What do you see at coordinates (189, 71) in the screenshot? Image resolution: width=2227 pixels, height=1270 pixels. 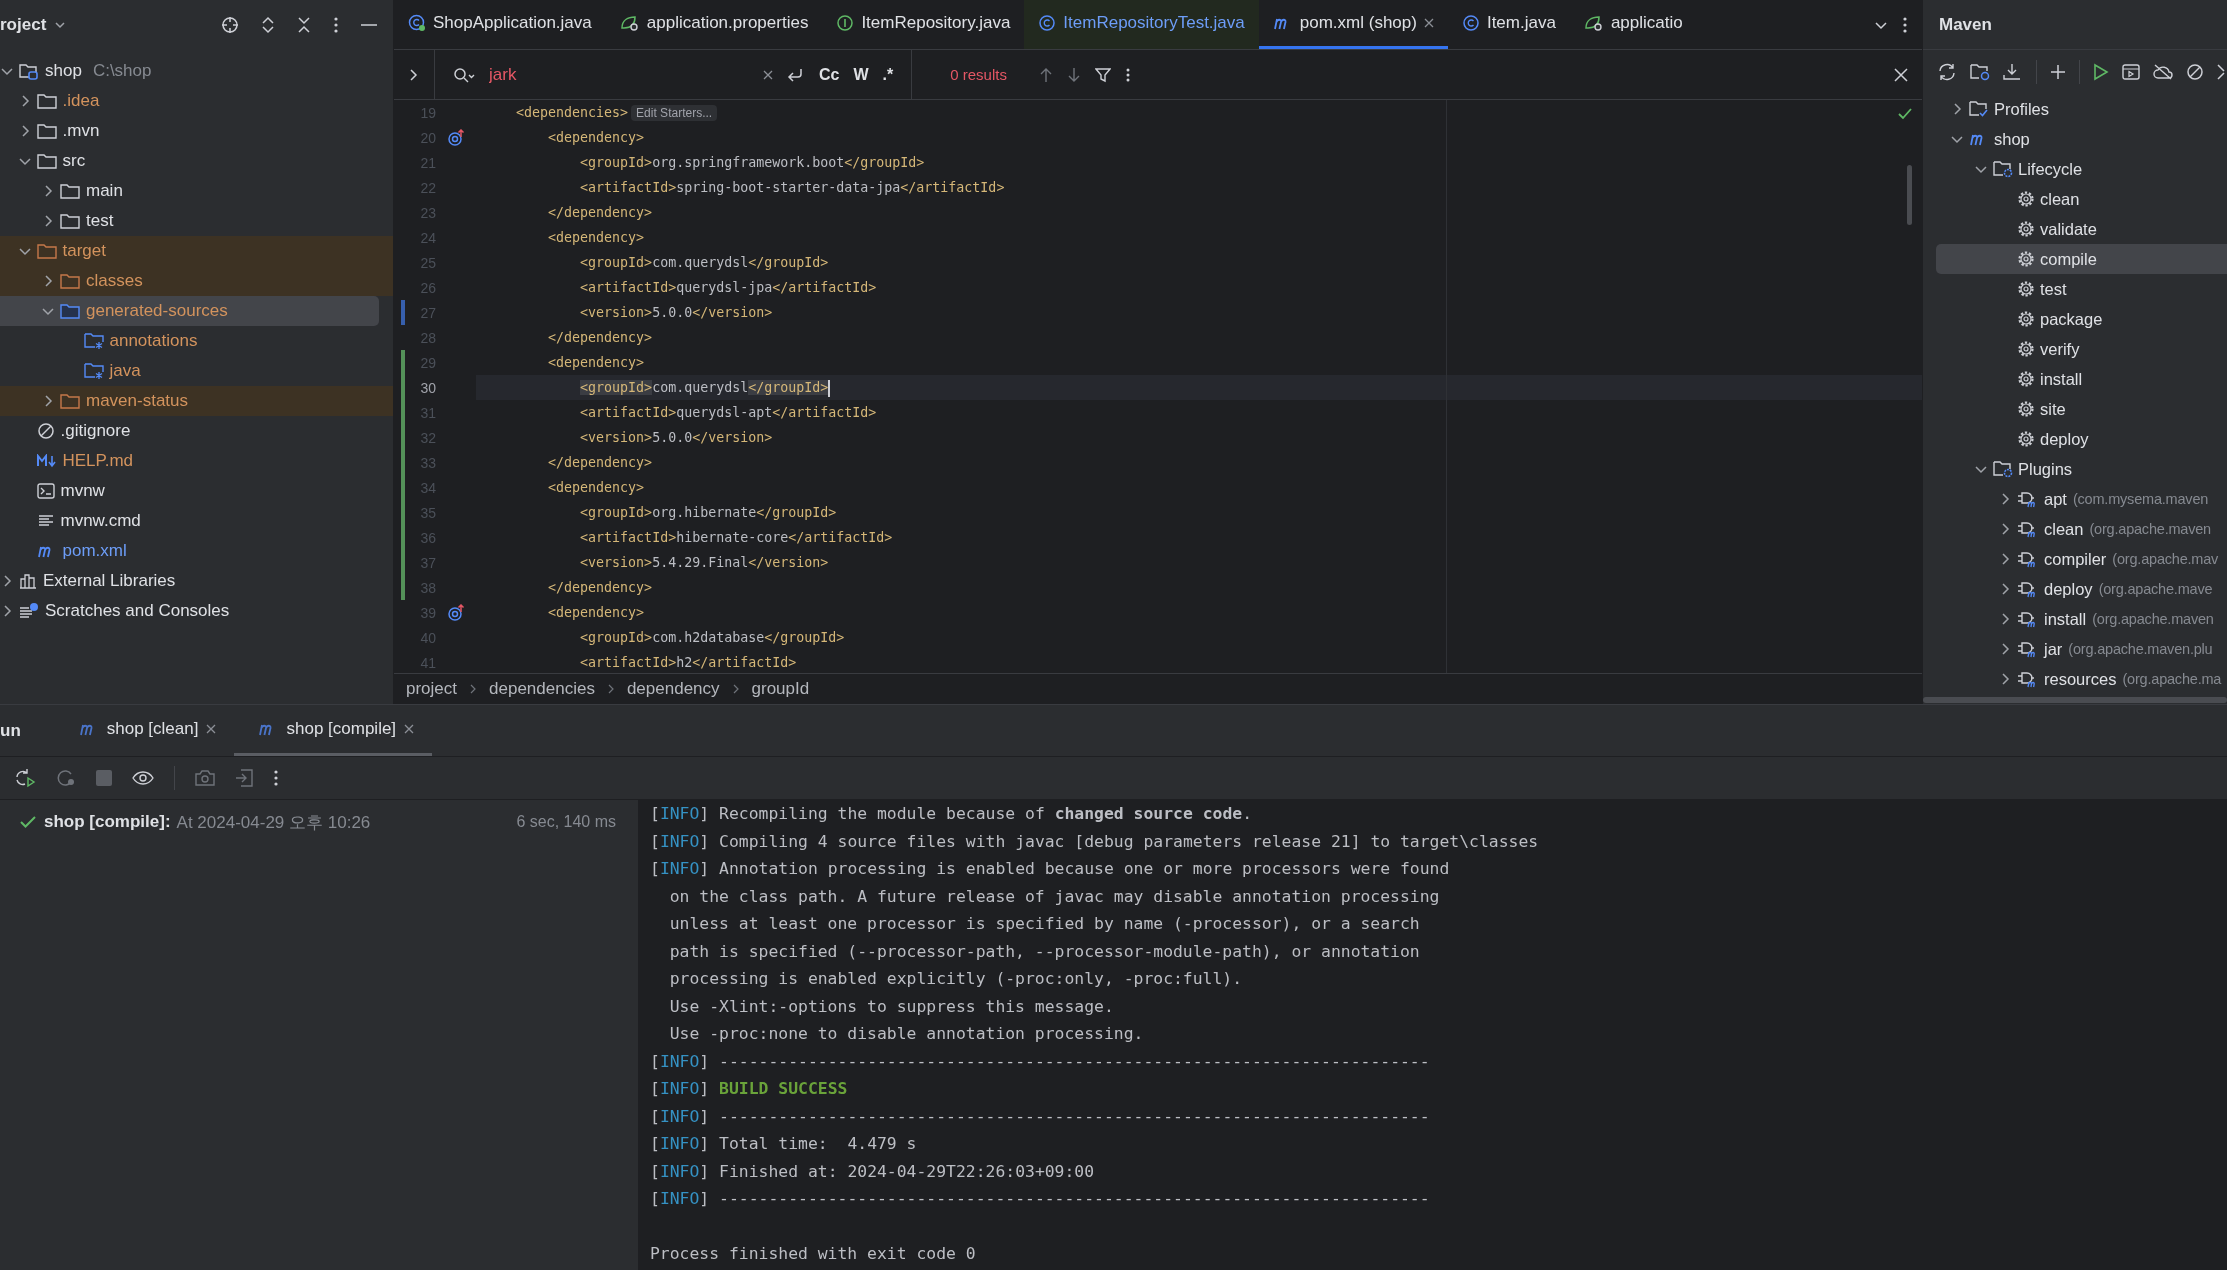 I see `tree-item: shop C:\shop` at bounding box center [189, 71].